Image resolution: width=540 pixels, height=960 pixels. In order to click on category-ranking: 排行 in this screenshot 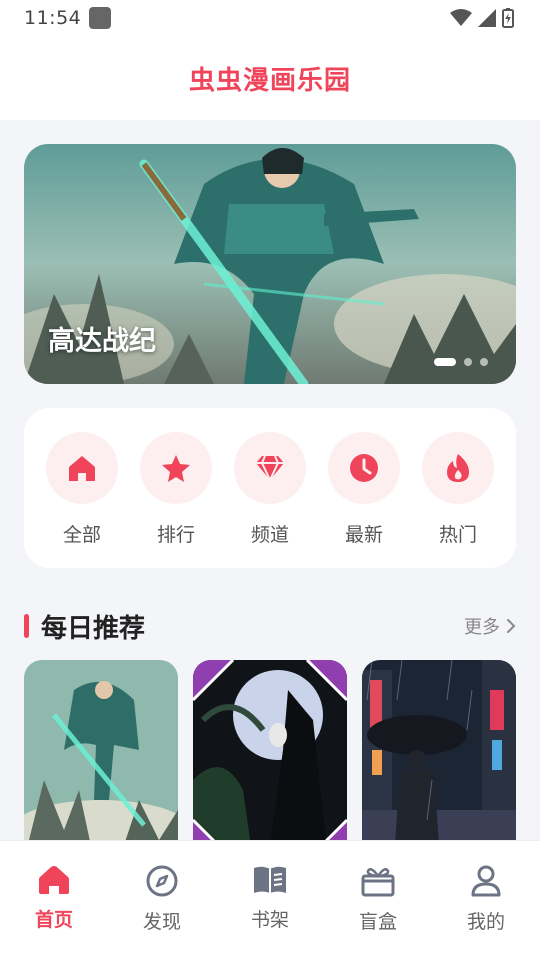, I will do `click(176, 500)`.